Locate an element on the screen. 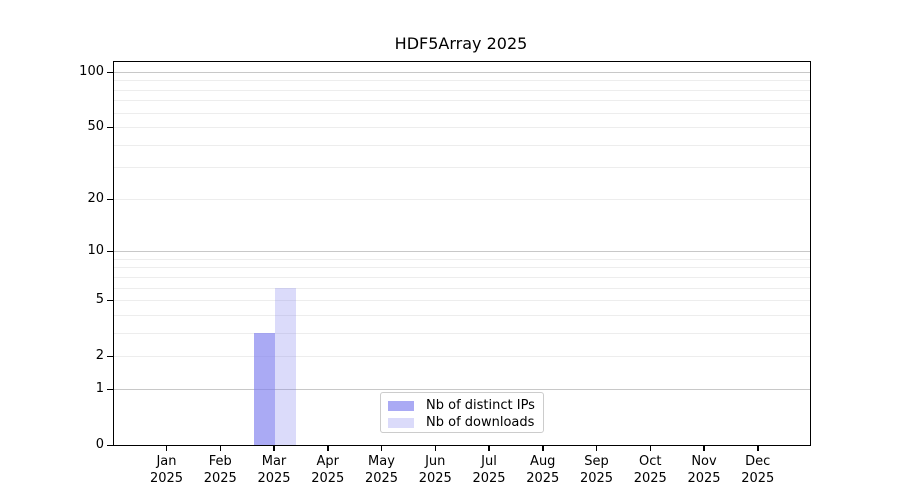  x-tick-label-sep: Sep 2025 is located at coordinates (597, 470).